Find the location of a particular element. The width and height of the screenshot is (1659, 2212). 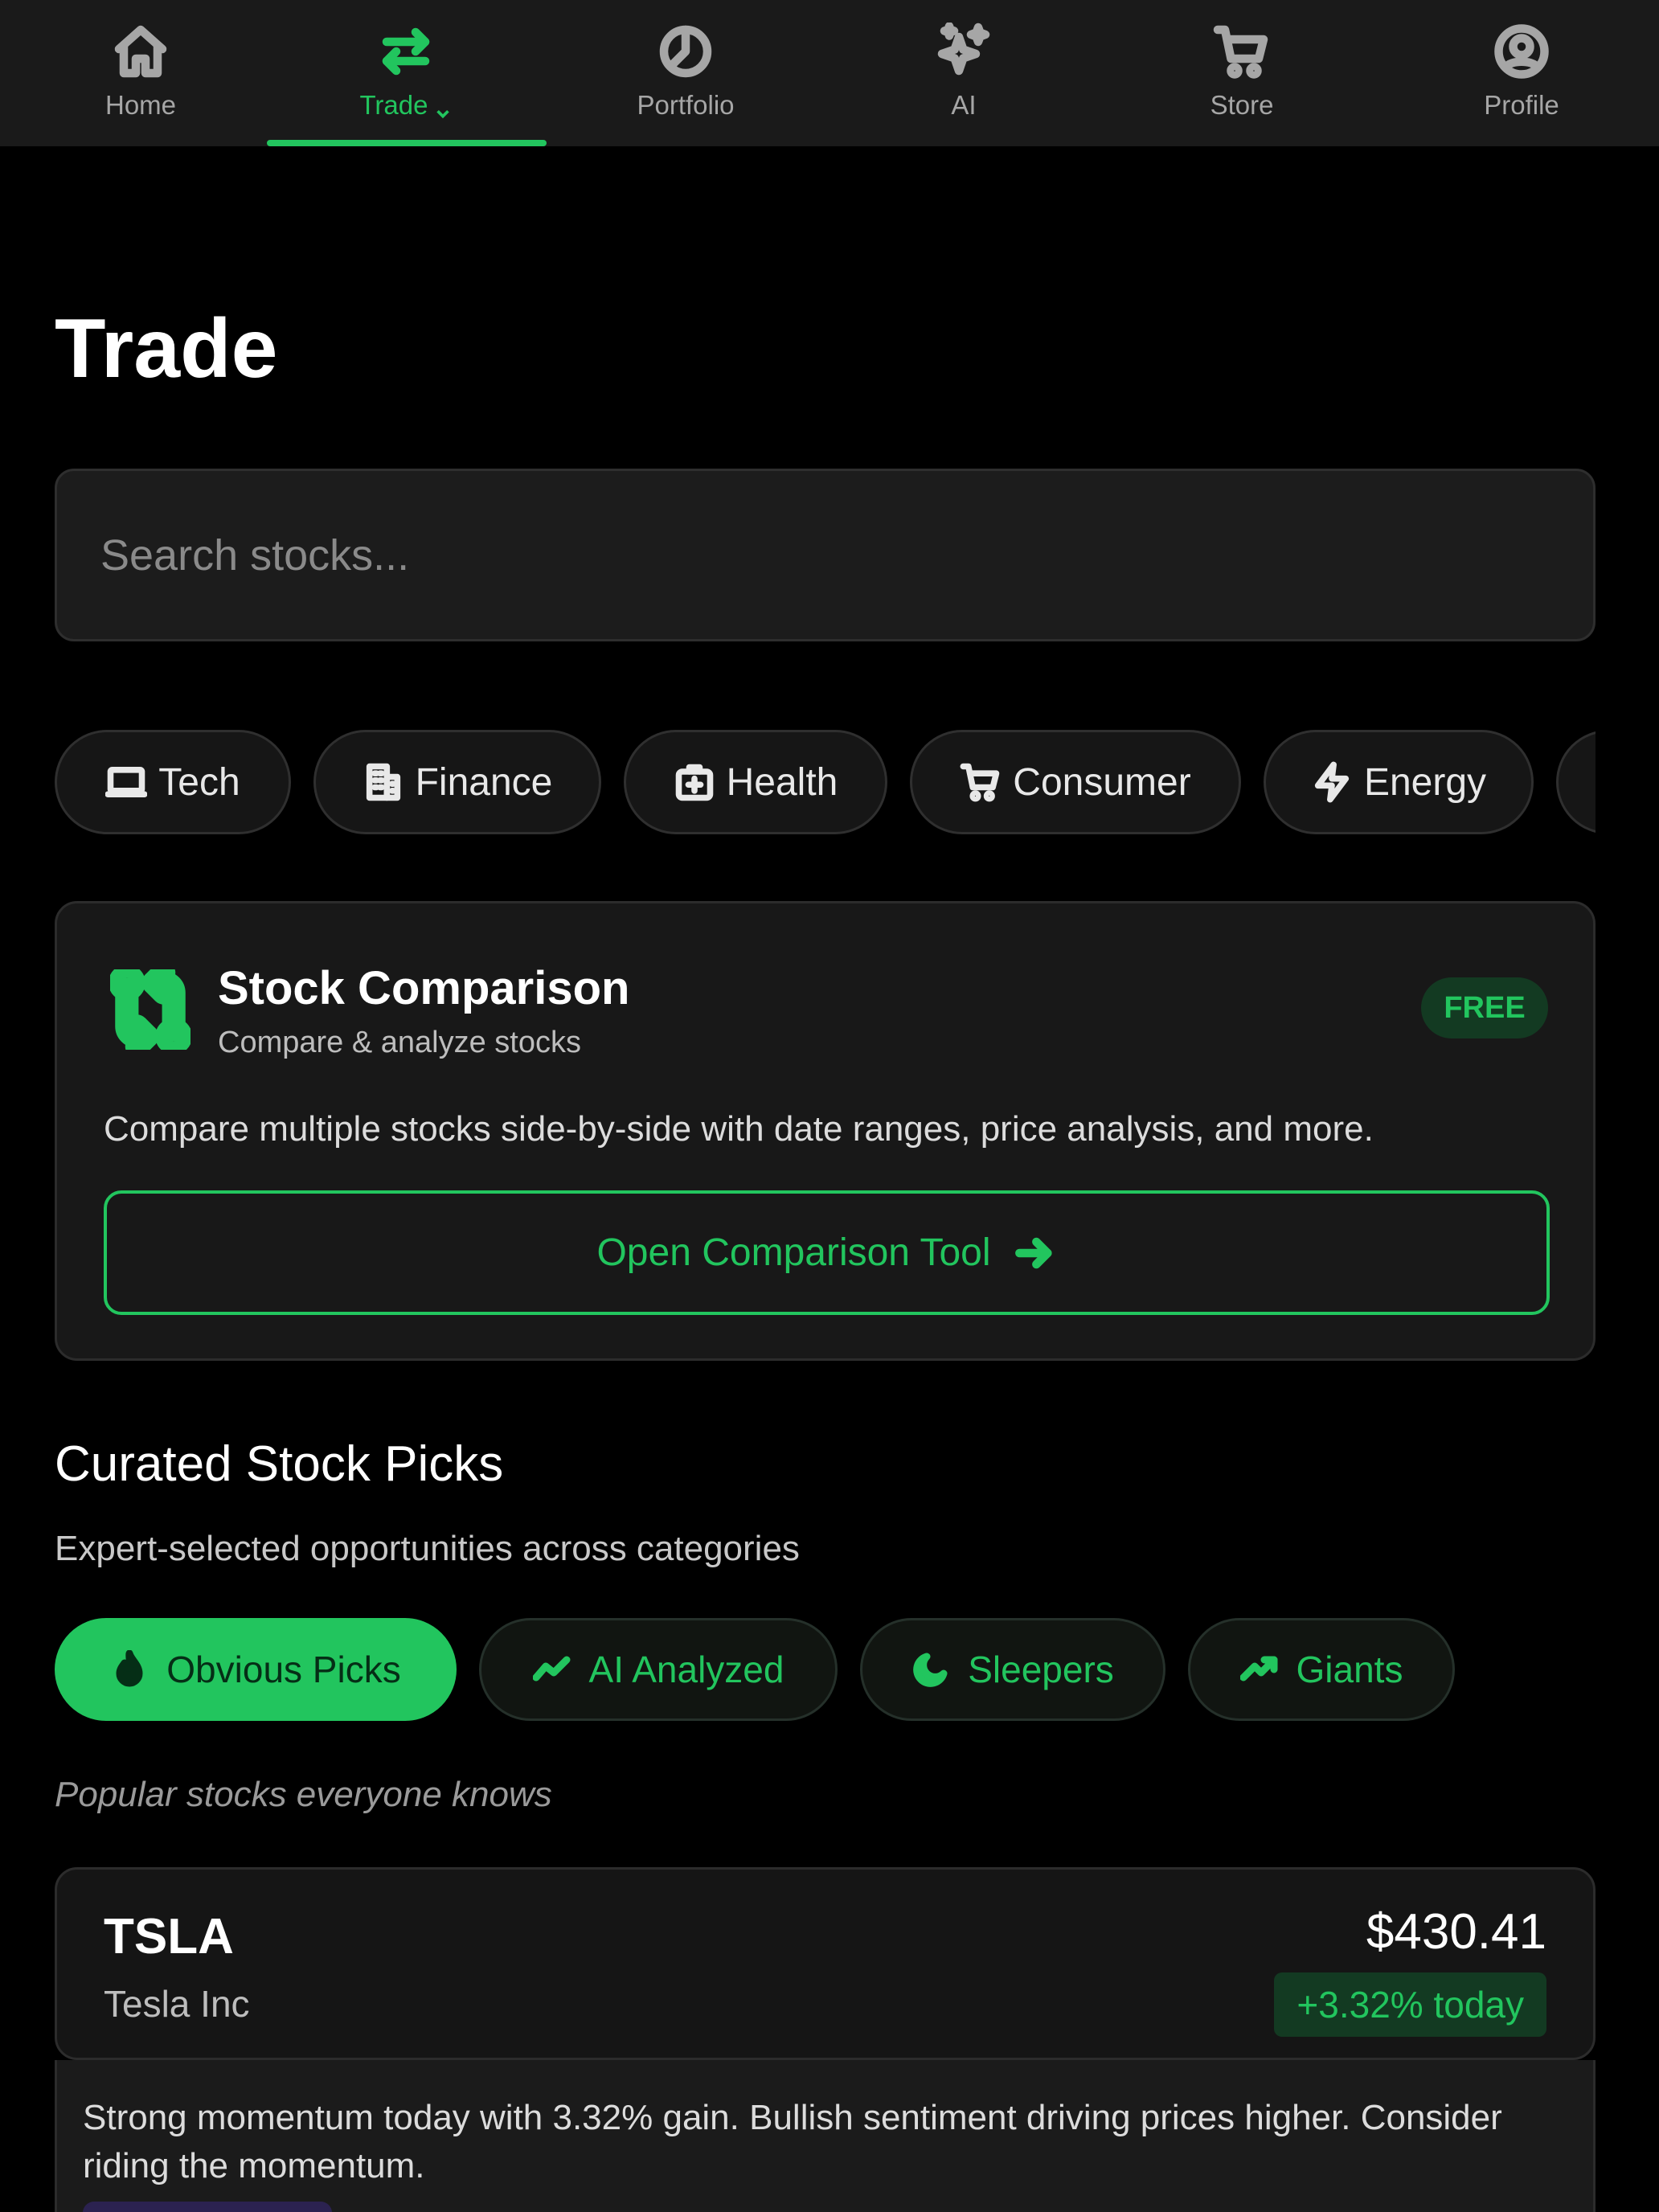

trend-line-icon is located at coordinates (551, 1669).